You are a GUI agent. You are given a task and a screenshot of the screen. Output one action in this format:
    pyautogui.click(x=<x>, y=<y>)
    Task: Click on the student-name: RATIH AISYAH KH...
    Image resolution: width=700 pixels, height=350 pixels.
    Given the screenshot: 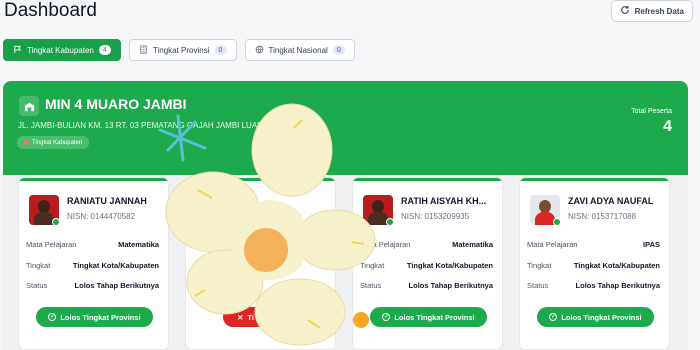 What is the action you would take?
    pyautogui.click(x=444, y=201)
    